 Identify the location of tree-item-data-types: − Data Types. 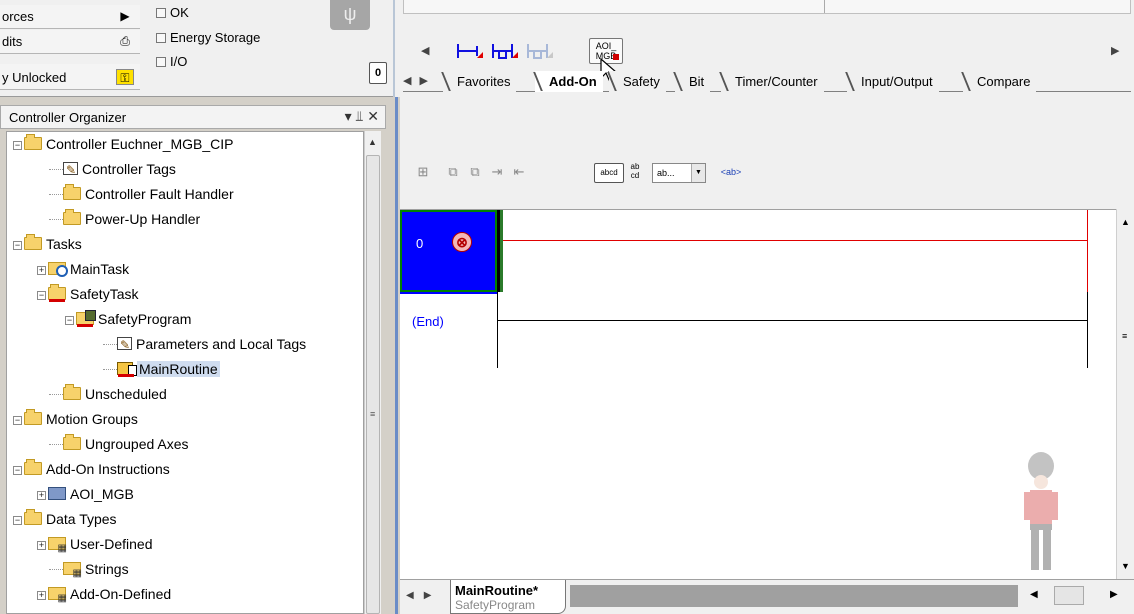
(65, 519).